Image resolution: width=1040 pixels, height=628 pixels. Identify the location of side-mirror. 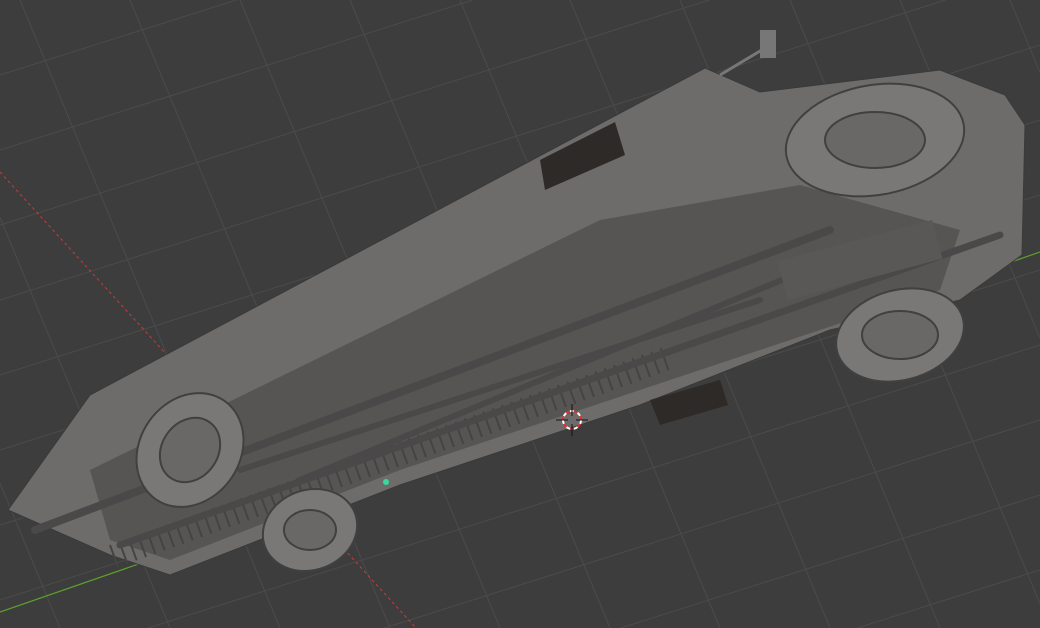
(768, 44).